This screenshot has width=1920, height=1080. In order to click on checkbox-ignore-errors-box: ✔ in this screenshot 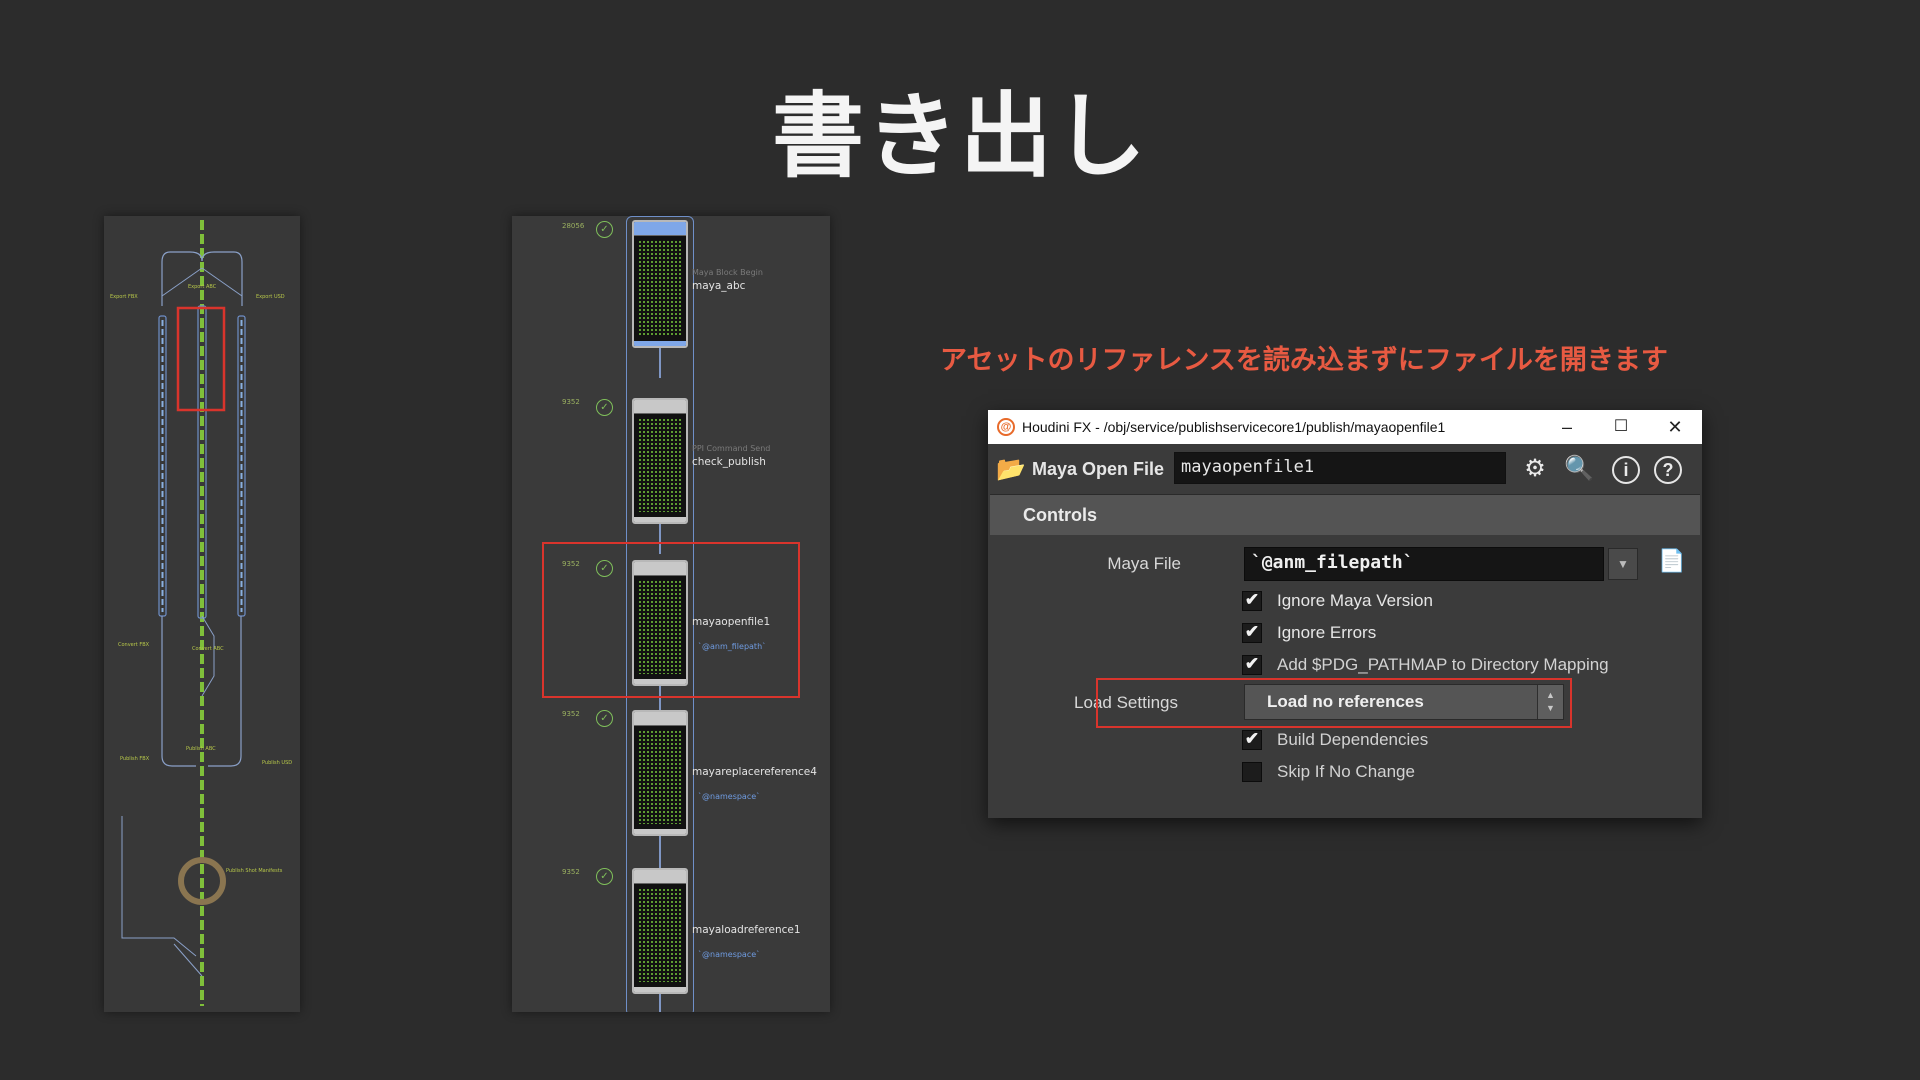, I will do `click(1252, 633)`.